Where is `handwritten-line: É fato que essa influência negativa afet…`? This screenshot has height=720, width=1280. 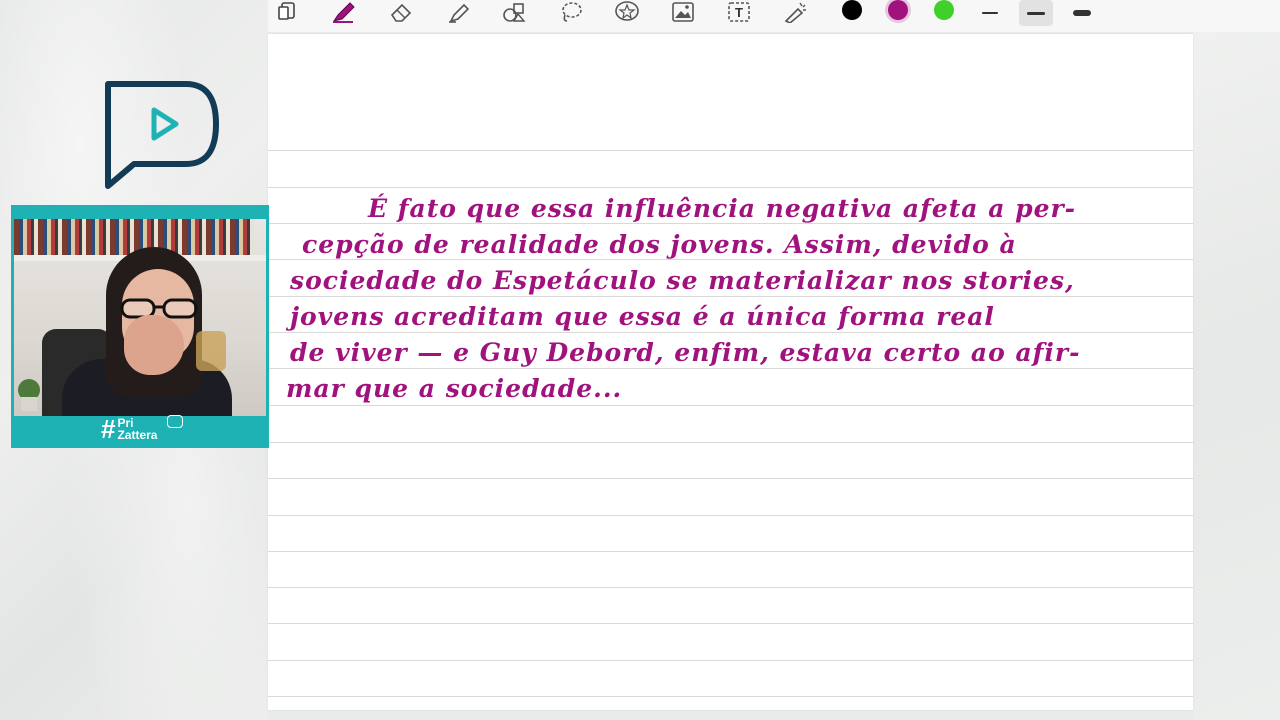 handwritten-line: É fato que essa influência negativa afet… is located at coordinates (722, 208).